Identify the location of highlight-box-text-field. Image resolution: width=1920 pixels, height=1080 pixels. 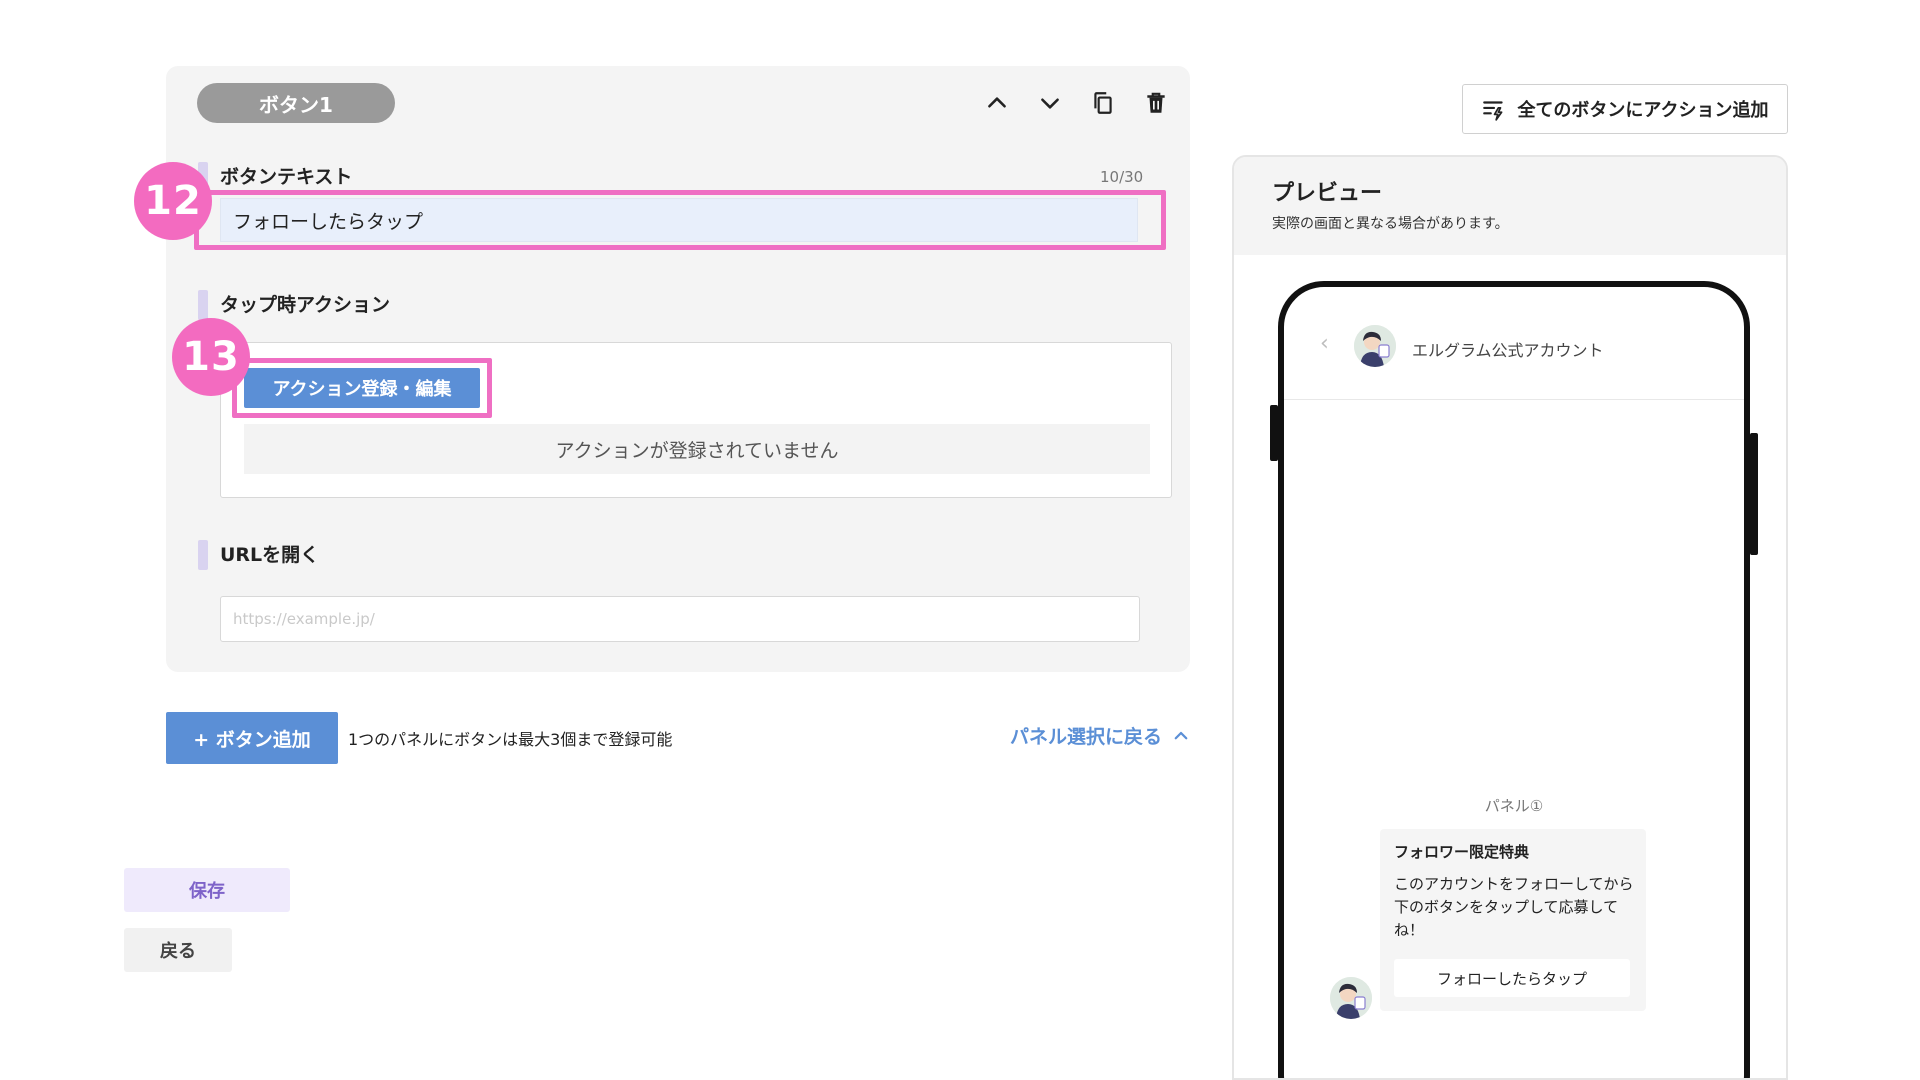
(680, 220).